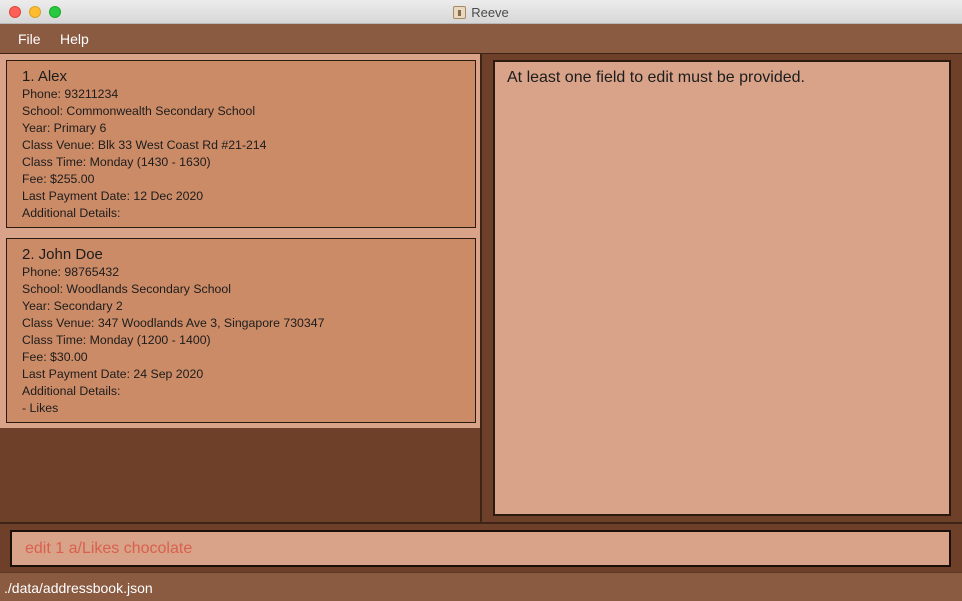 Image resolution: width=962 pixels, height=601 pixels. Describe the element at coordinates (116, 162) in the screenshot. I see `student-class-time: Class Time: Monday (1430 - 1630)` at that location.